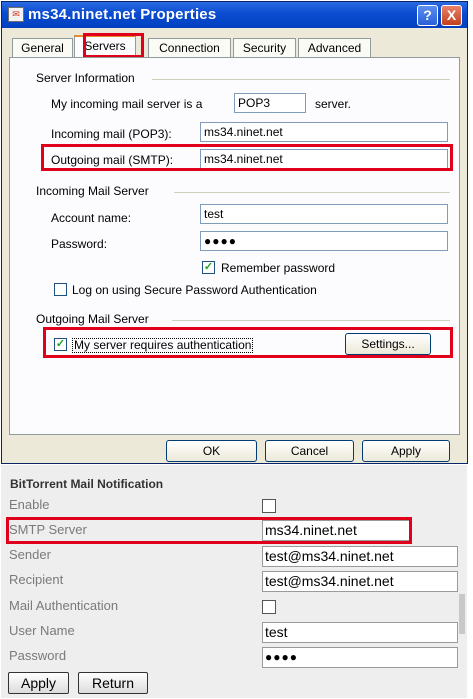  What do you see at coordinates (324, 241) in the screenshot?
I see `password-input: ●●●●` at bounding box center [324, 241].